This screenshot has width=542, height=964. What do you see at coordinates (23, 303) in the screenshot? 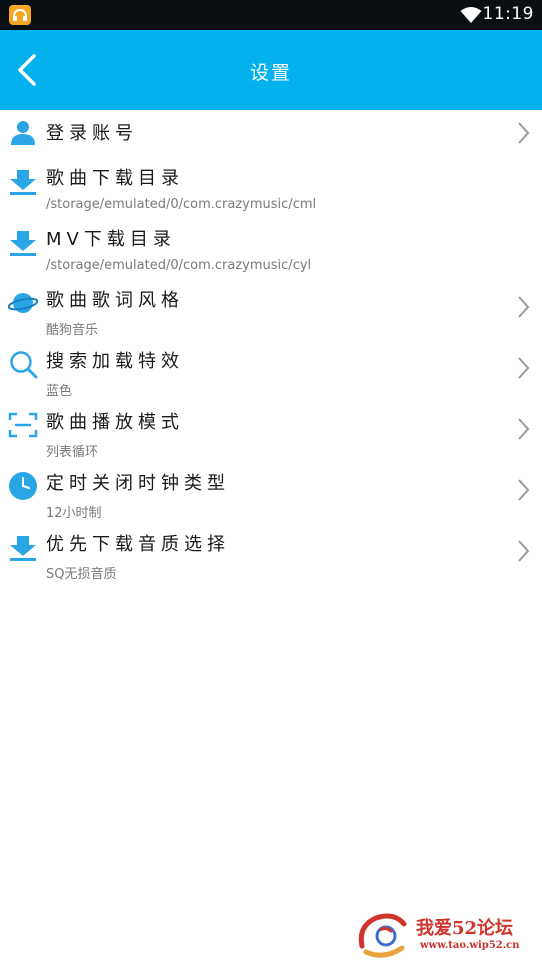
I see `planet-icon` at bounding box center [23, 303].